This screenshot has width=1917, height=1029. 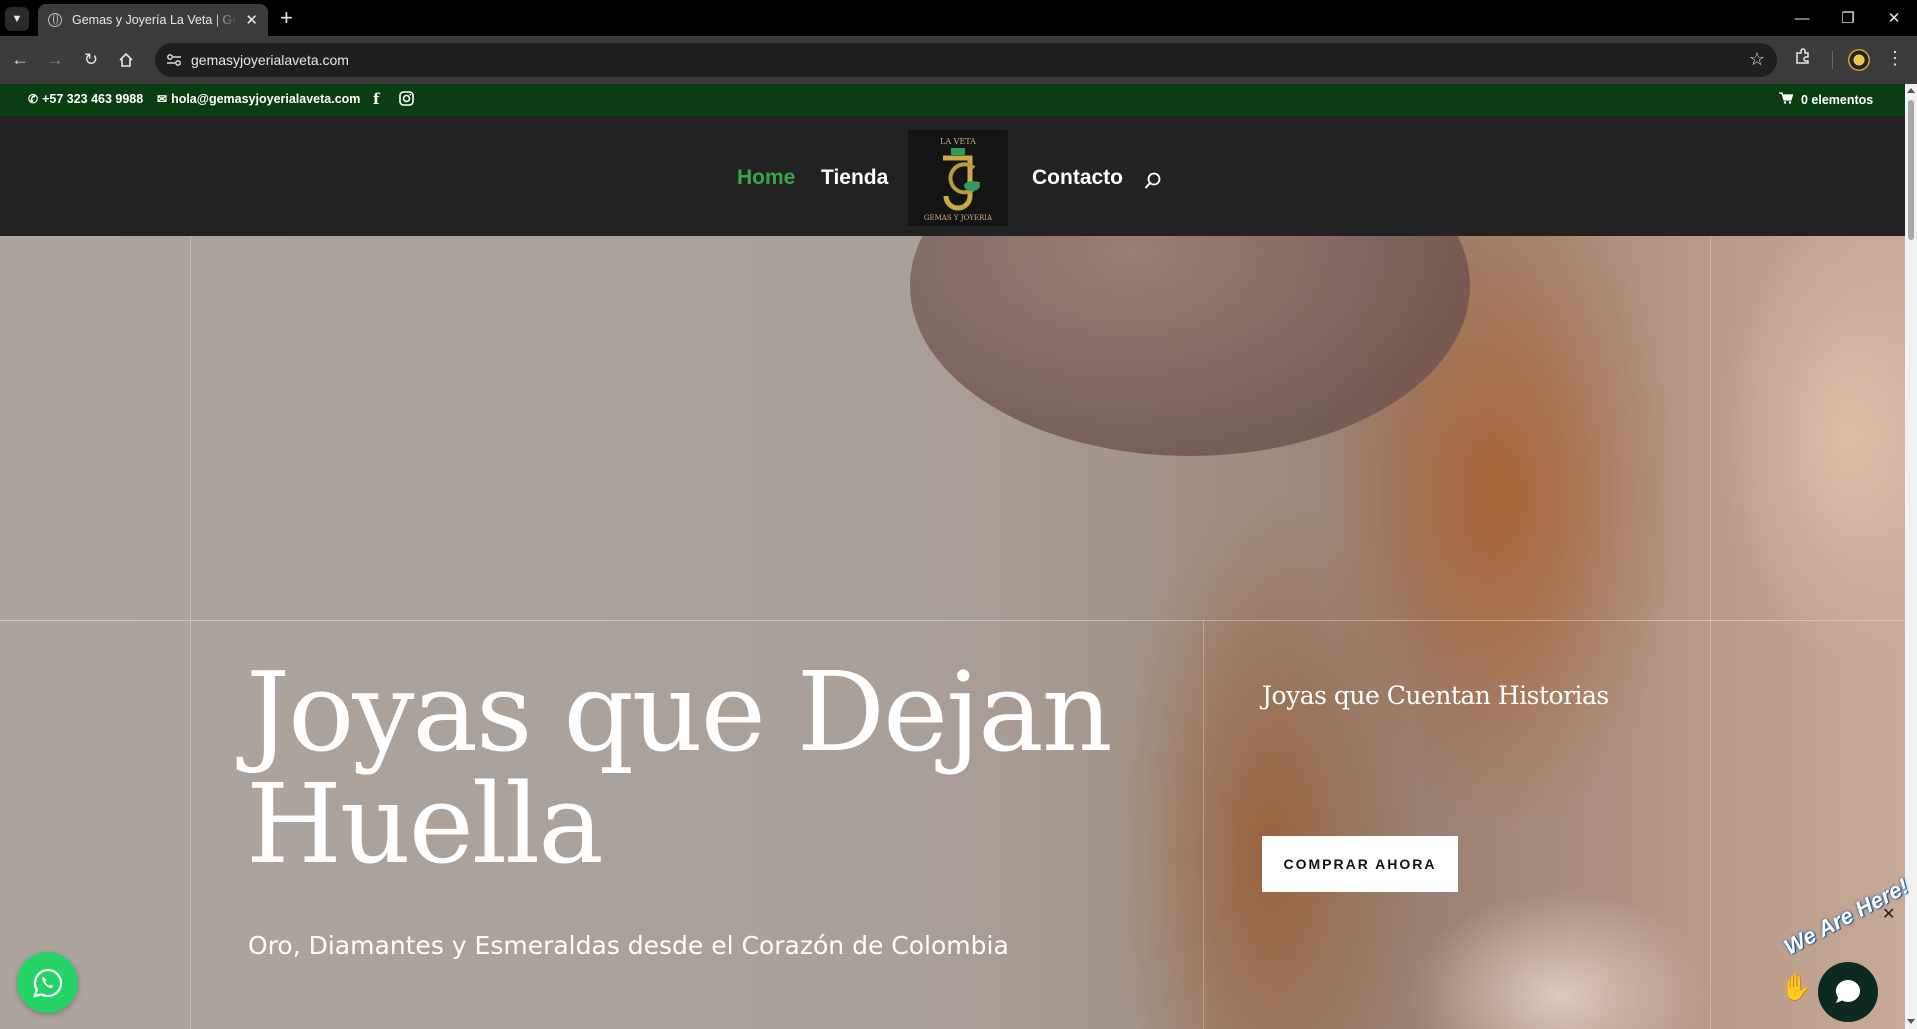 I want to click on star-icon: ☆, so click(x=1757, y=59).